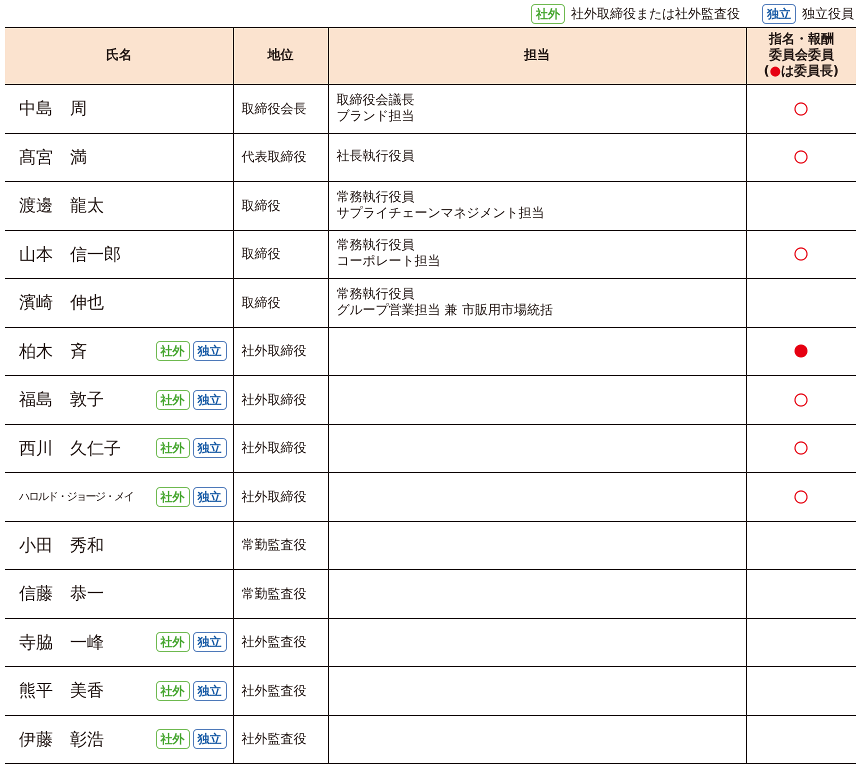 The height and width of the screenshot is (774, 860). I want to click on person-name: 伊藤 彰浩, so click(62, 739).